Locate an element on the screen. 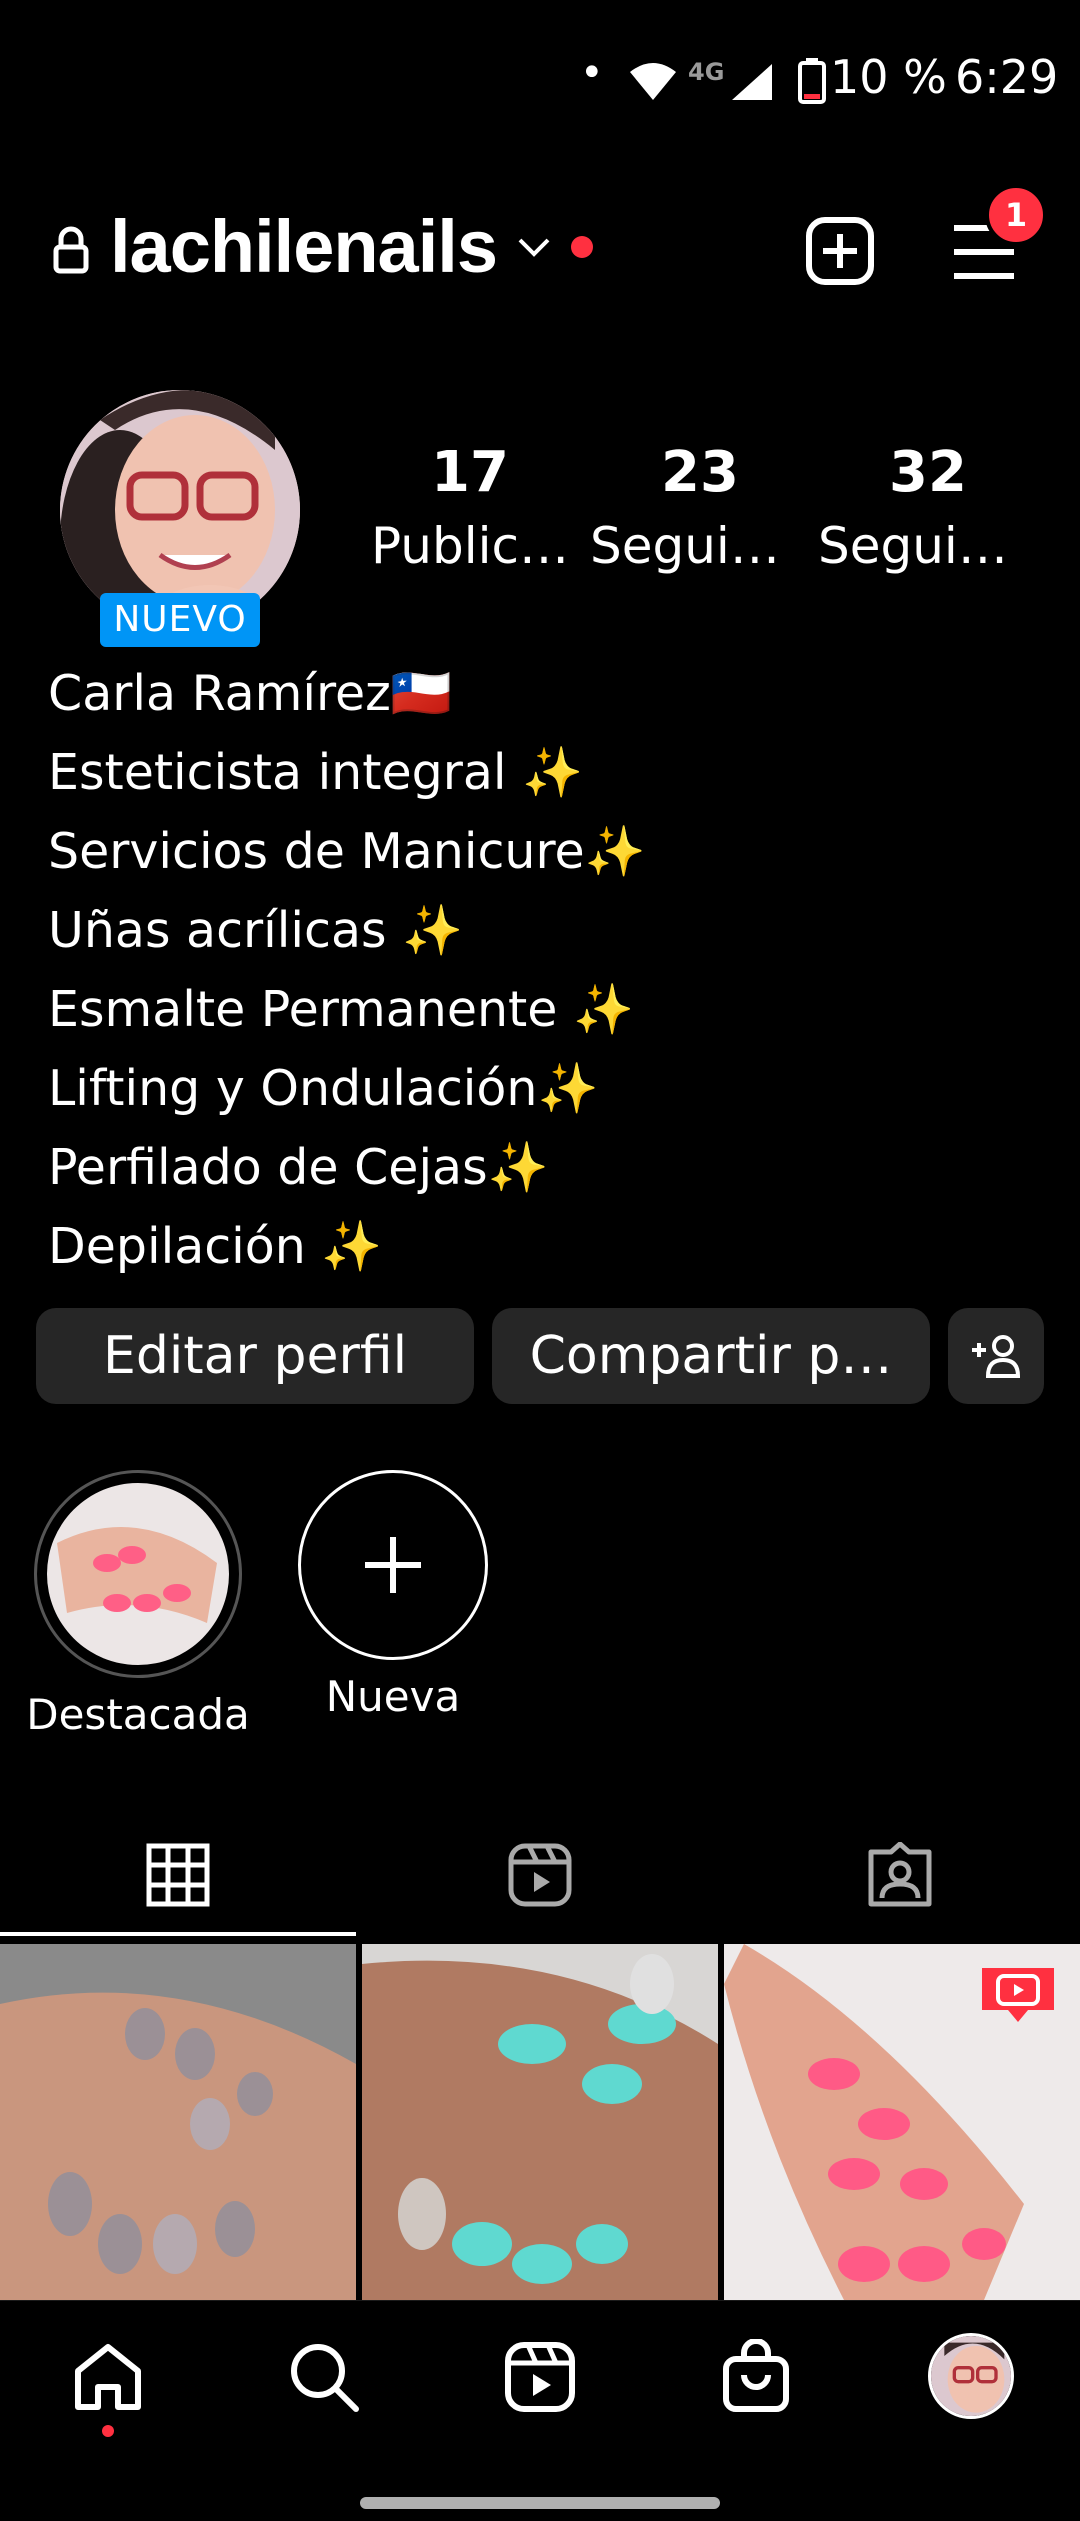  plus-icon is located at coordinates (393, 1565).